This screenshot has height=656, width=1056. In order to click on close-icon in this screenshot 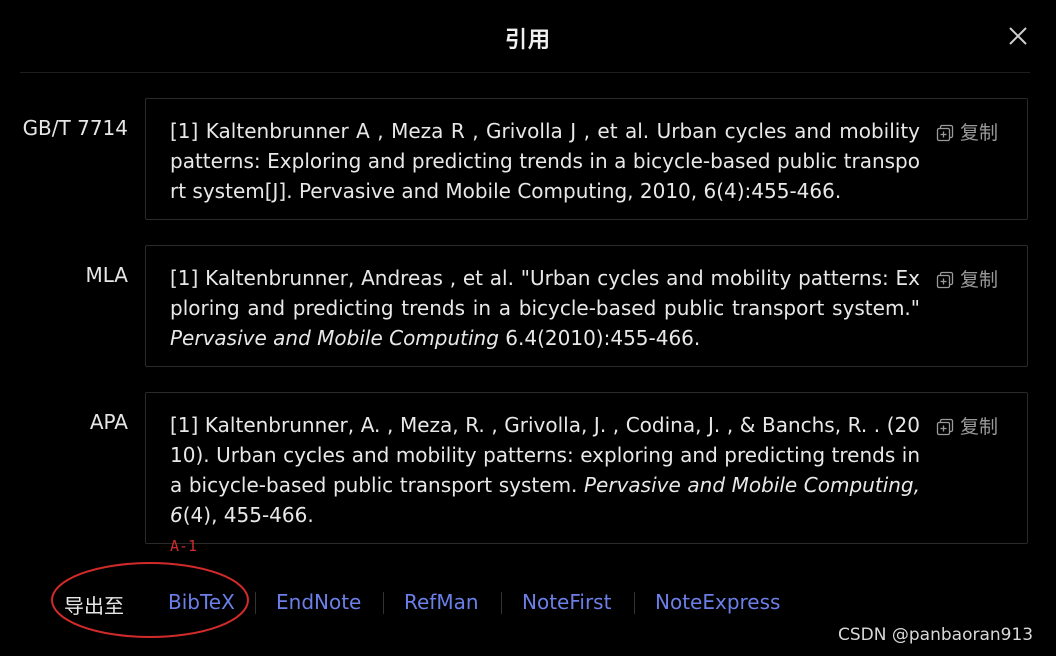, I will do `click(1018, 36)`.